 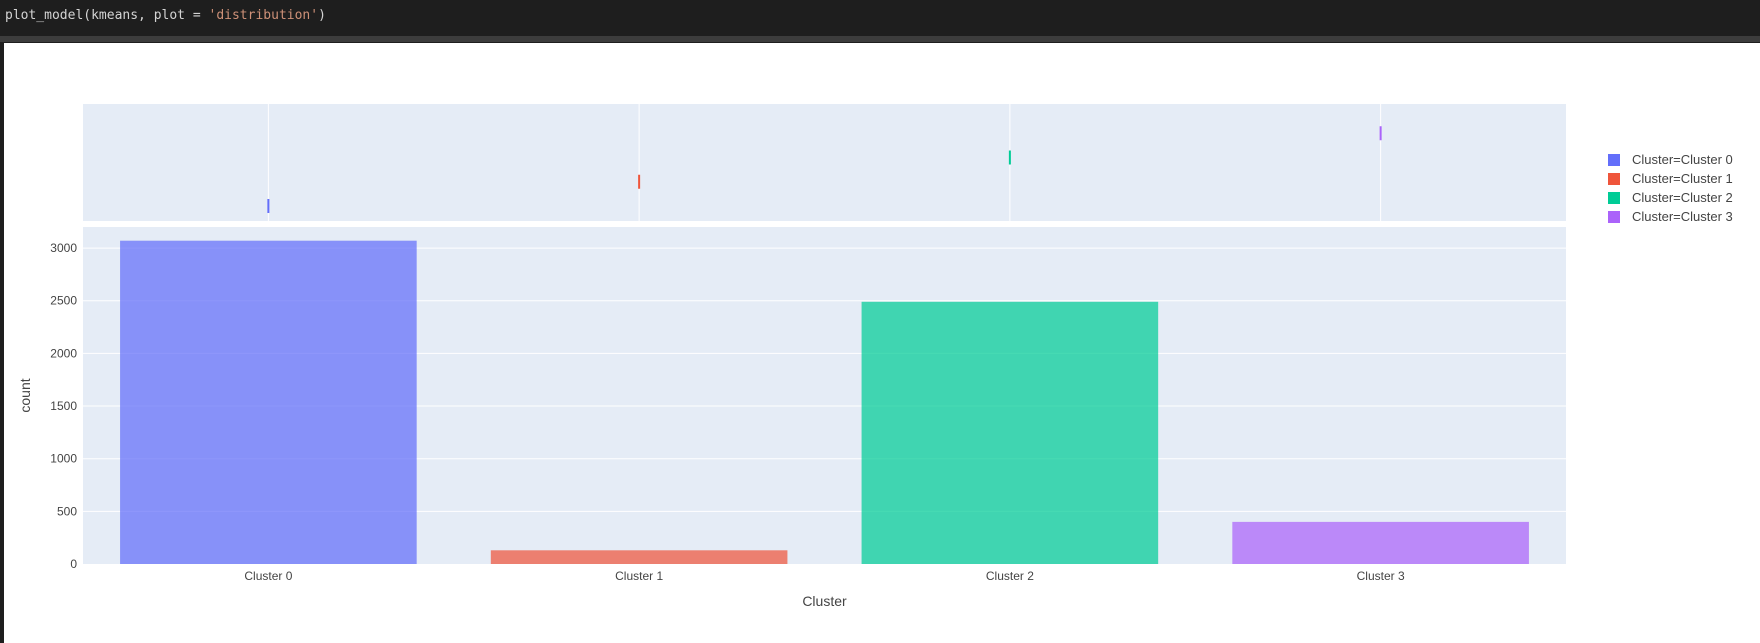 I want to click on y-axis-title: count, so click(x=25, y=395).